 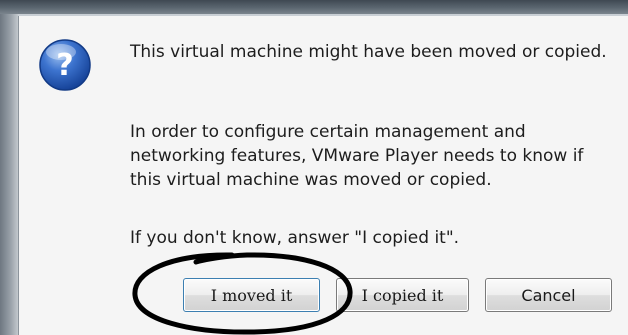 What do you see at coordinates (314, 7) in the screenshot?
I see `window-title-bar-edge` at bounding box center [314, 7].